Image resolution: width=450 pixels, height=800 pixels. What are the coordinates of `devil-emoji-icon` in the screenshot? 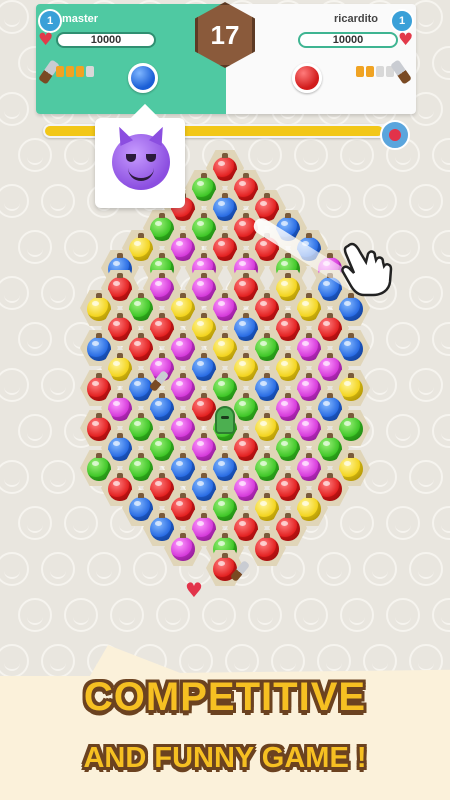 It's located at (141, 162).